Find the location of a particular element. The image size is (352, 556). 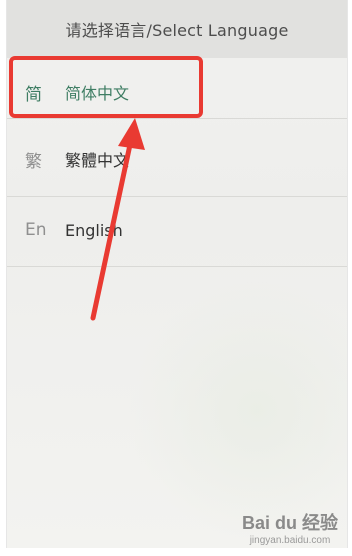

language-option-english: En English is located at coordinates (177, 230).